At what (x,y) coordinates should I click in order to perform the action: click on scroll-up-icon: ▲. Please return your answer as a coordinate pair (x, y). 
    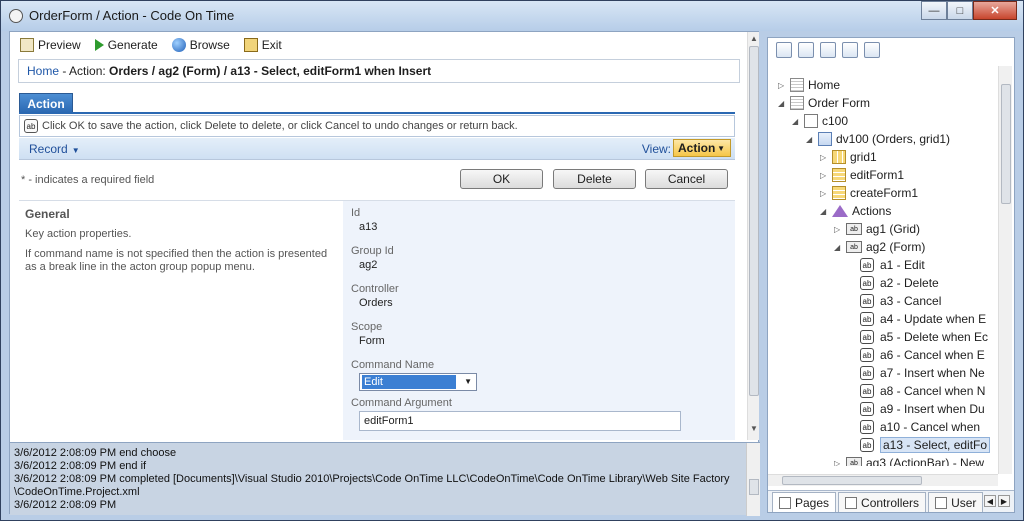
    Looking at the image, I should click on (754, 39).